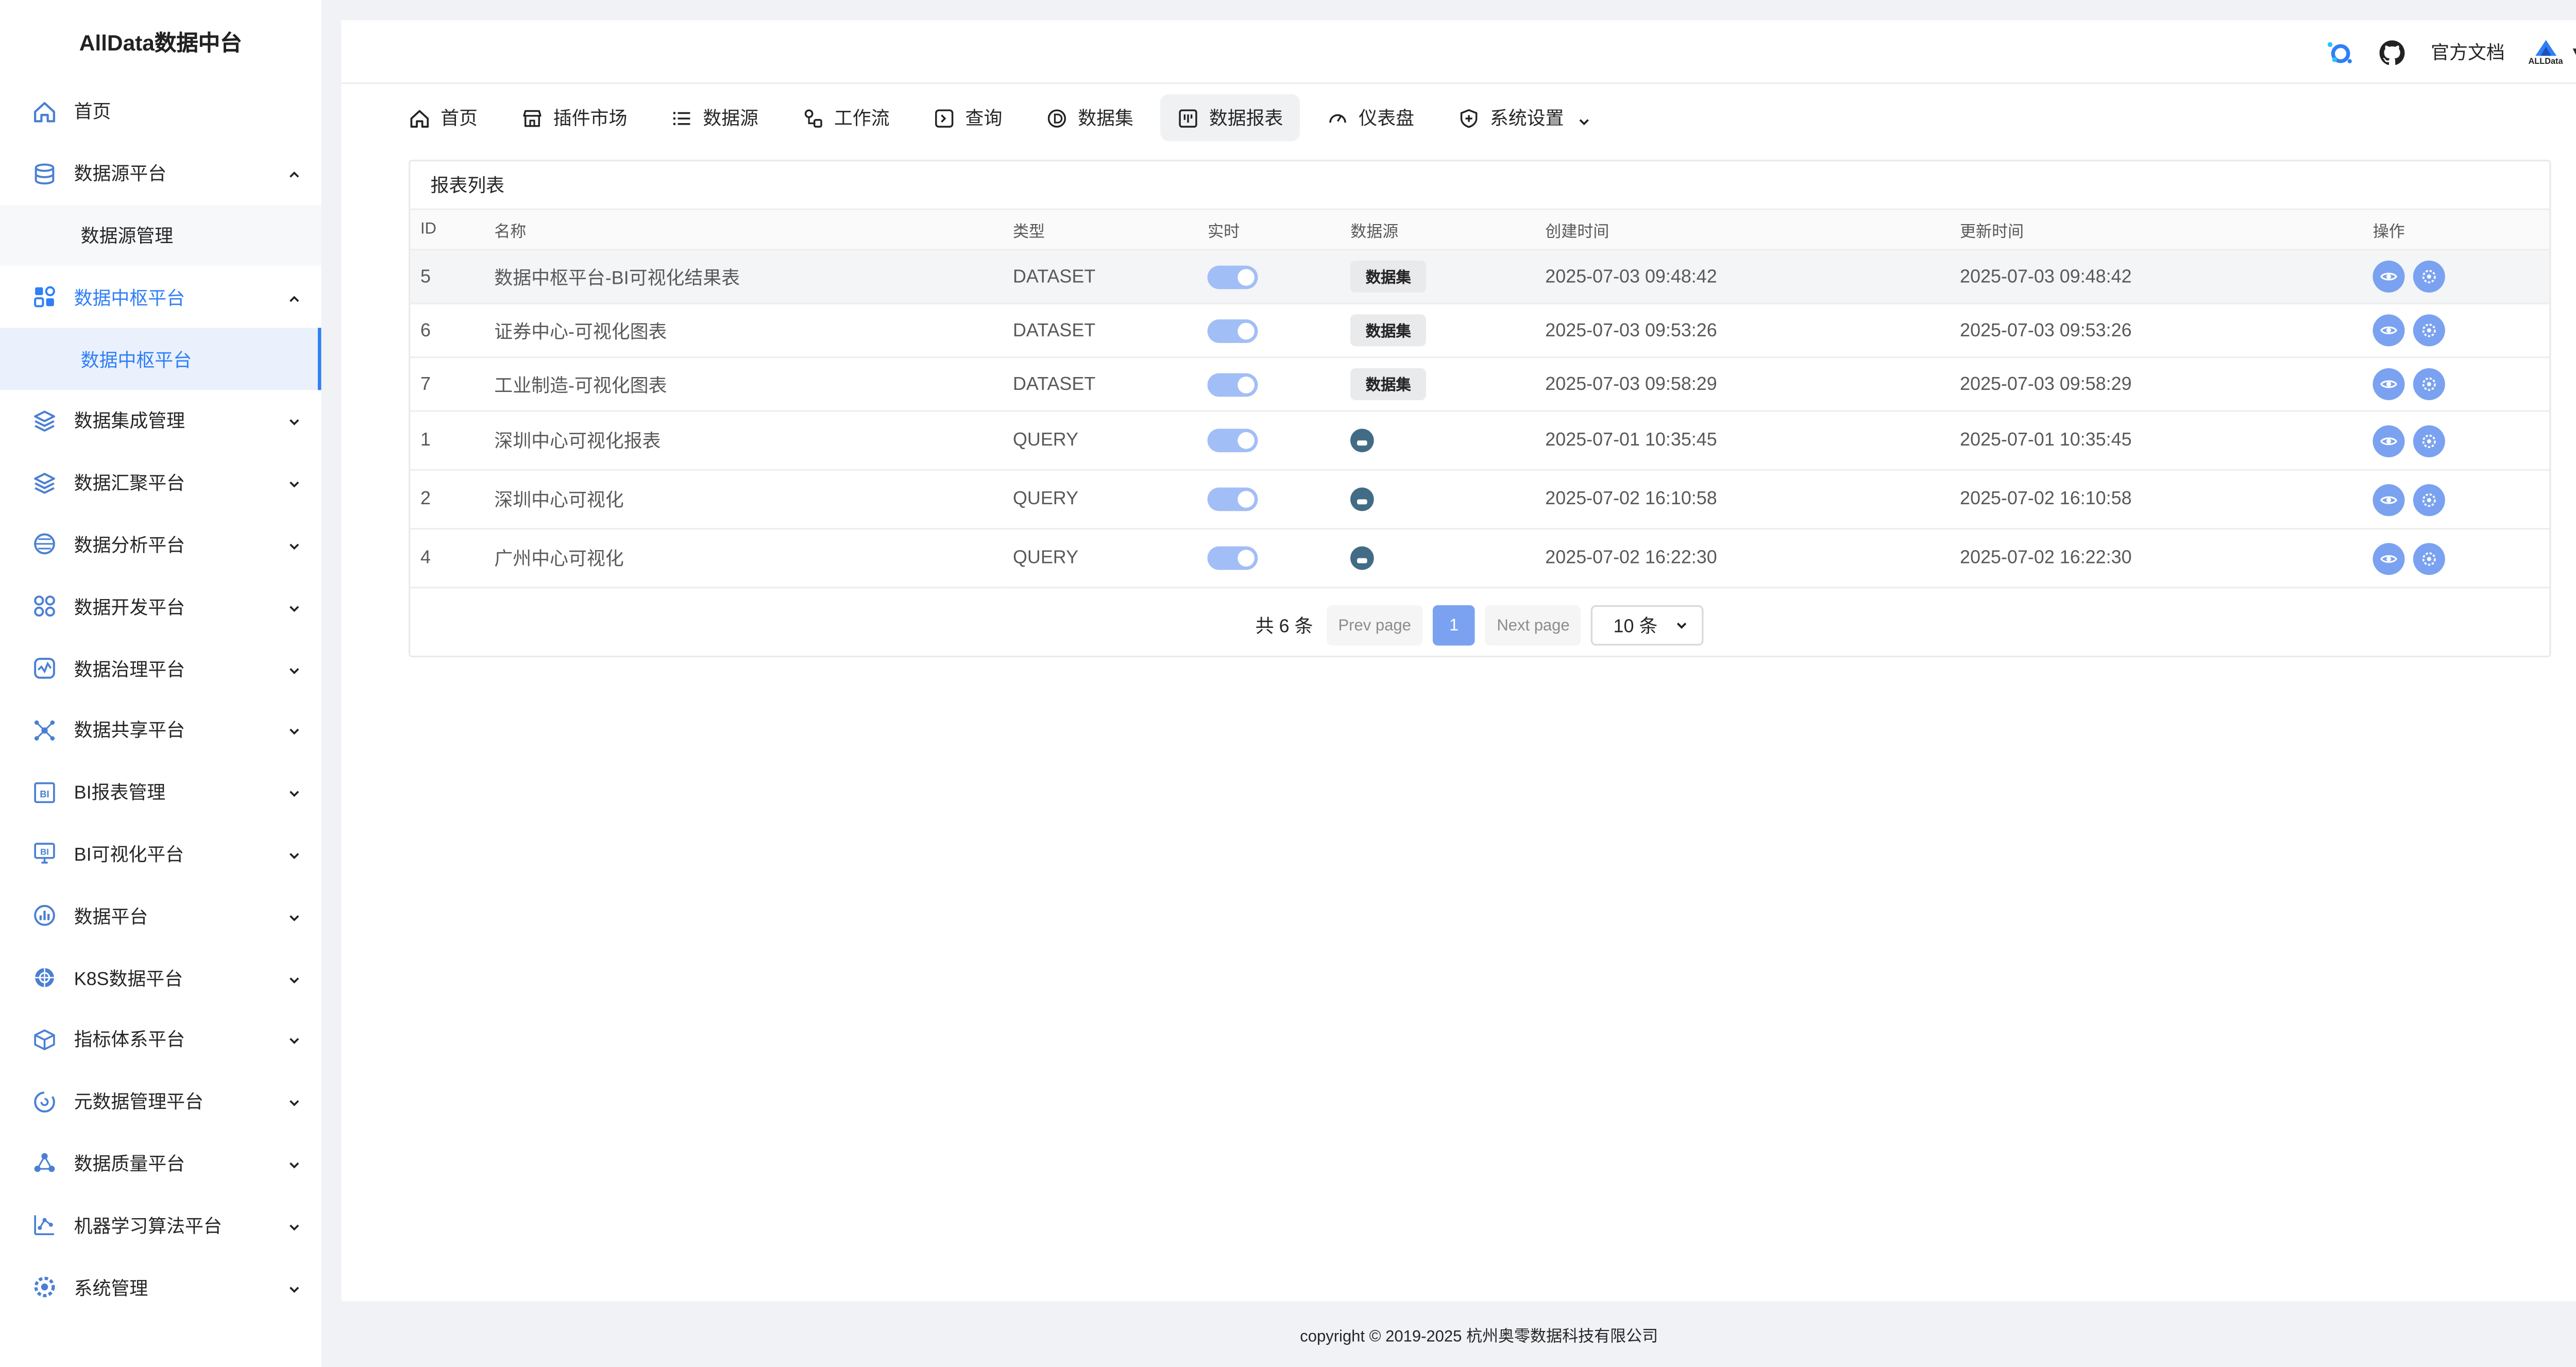 The image size is (2576, 1367). I want to click on cell-datasource, so click(1437, 559).